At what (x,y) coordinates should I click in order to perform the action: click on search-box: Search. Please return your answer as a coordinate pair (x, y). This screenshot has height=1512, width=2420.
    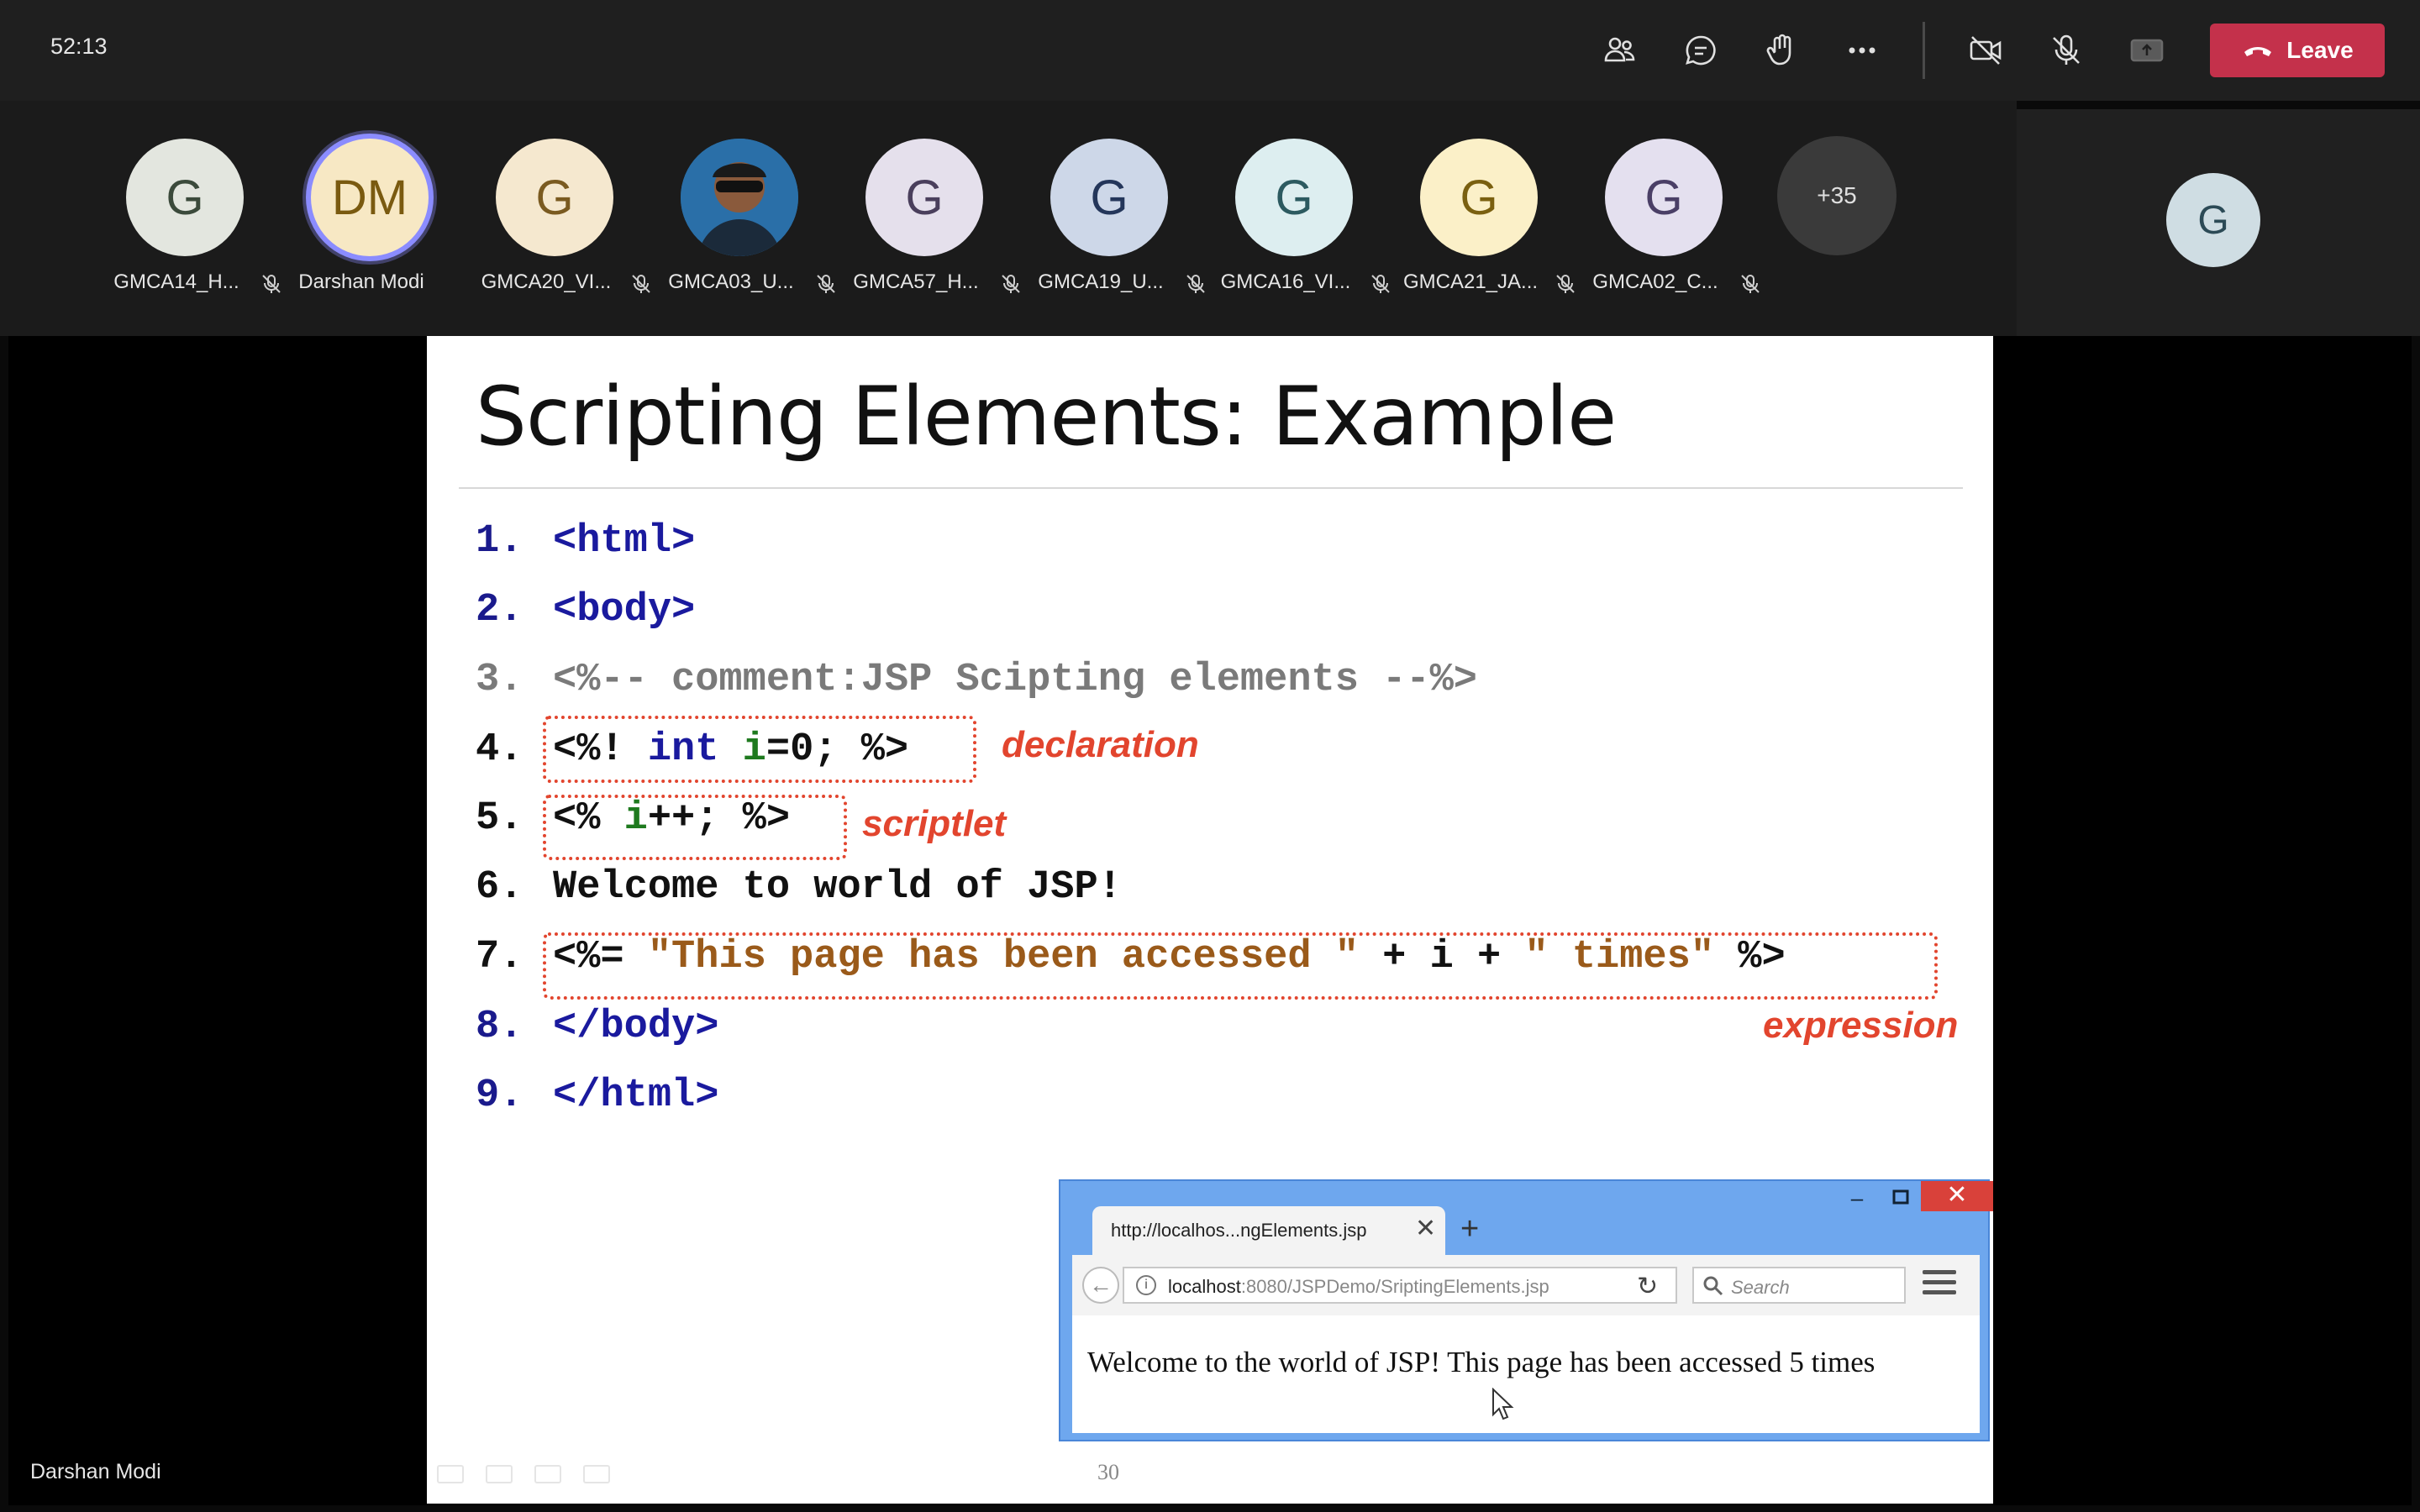
    Looking at the image, I should click on (1799, 1285).